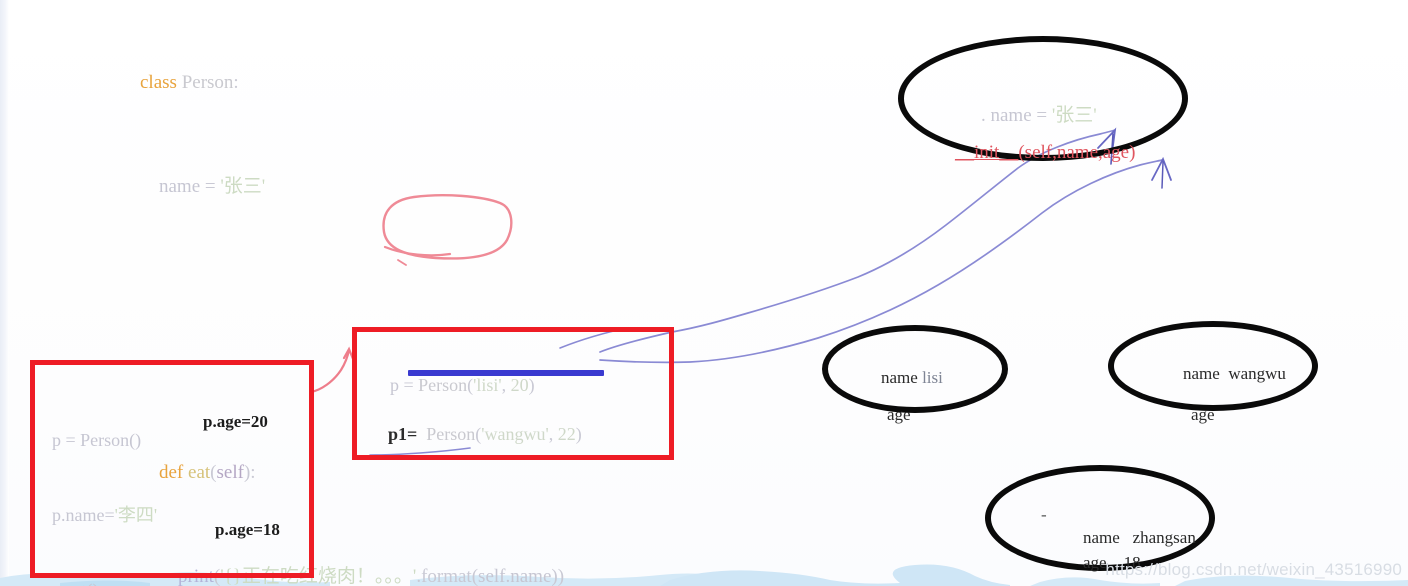 This screenshot has width=1408, height=586. What do you see at coordinates (1162, 175) in the screenshot?
I see `blue-arrow-2-tail-stroke` at bounding box center [1162, 175].